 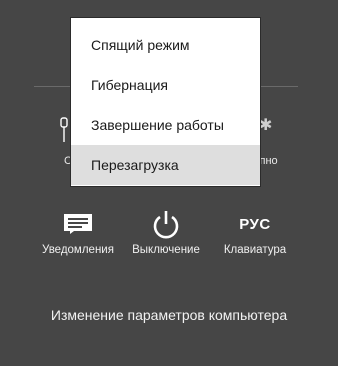 What do you see at coordinates (255, 250) in the screenshot?
I see `keyboard-label: Клавиатура` at bounding box center [255, 250].